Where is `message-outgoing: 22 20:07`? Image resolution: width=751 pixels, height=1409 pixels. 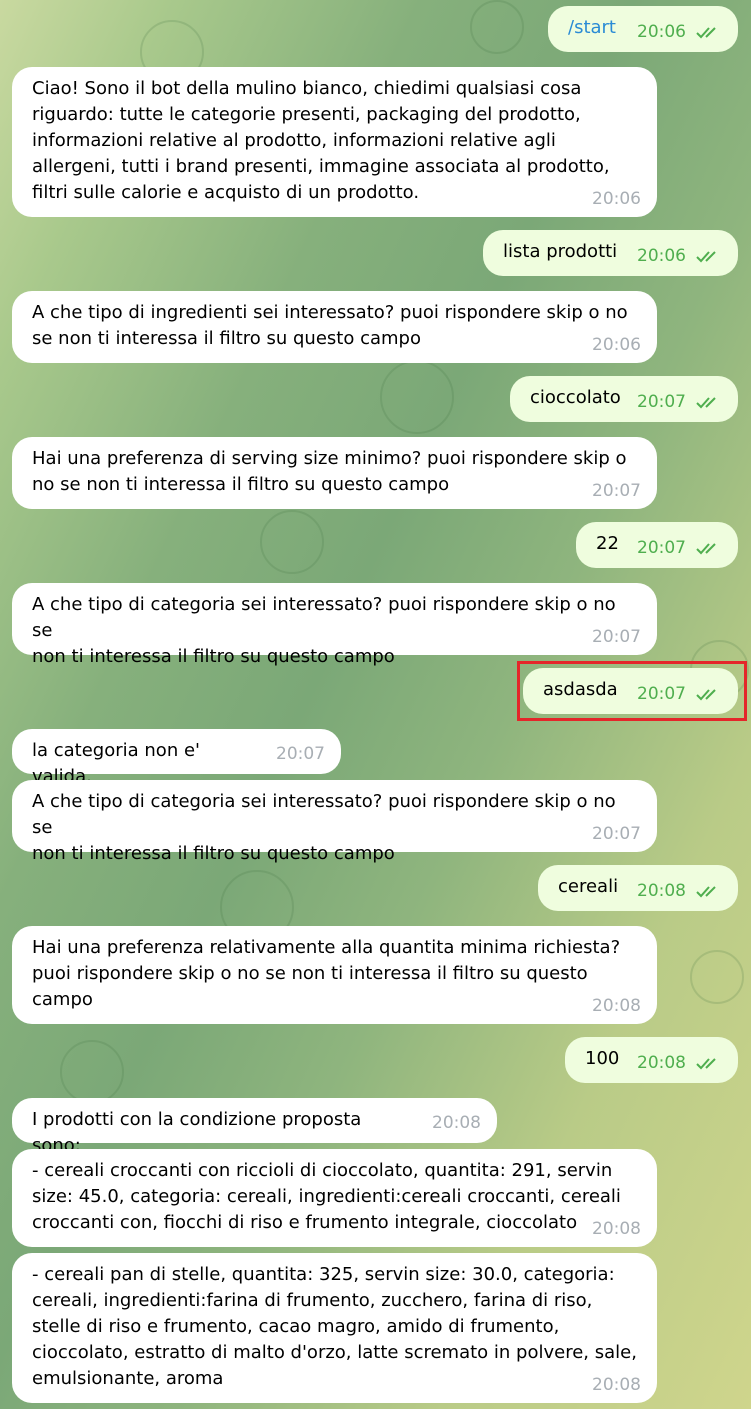
message-outgoing: 22 20:07 is located at coordinates (657, 545).